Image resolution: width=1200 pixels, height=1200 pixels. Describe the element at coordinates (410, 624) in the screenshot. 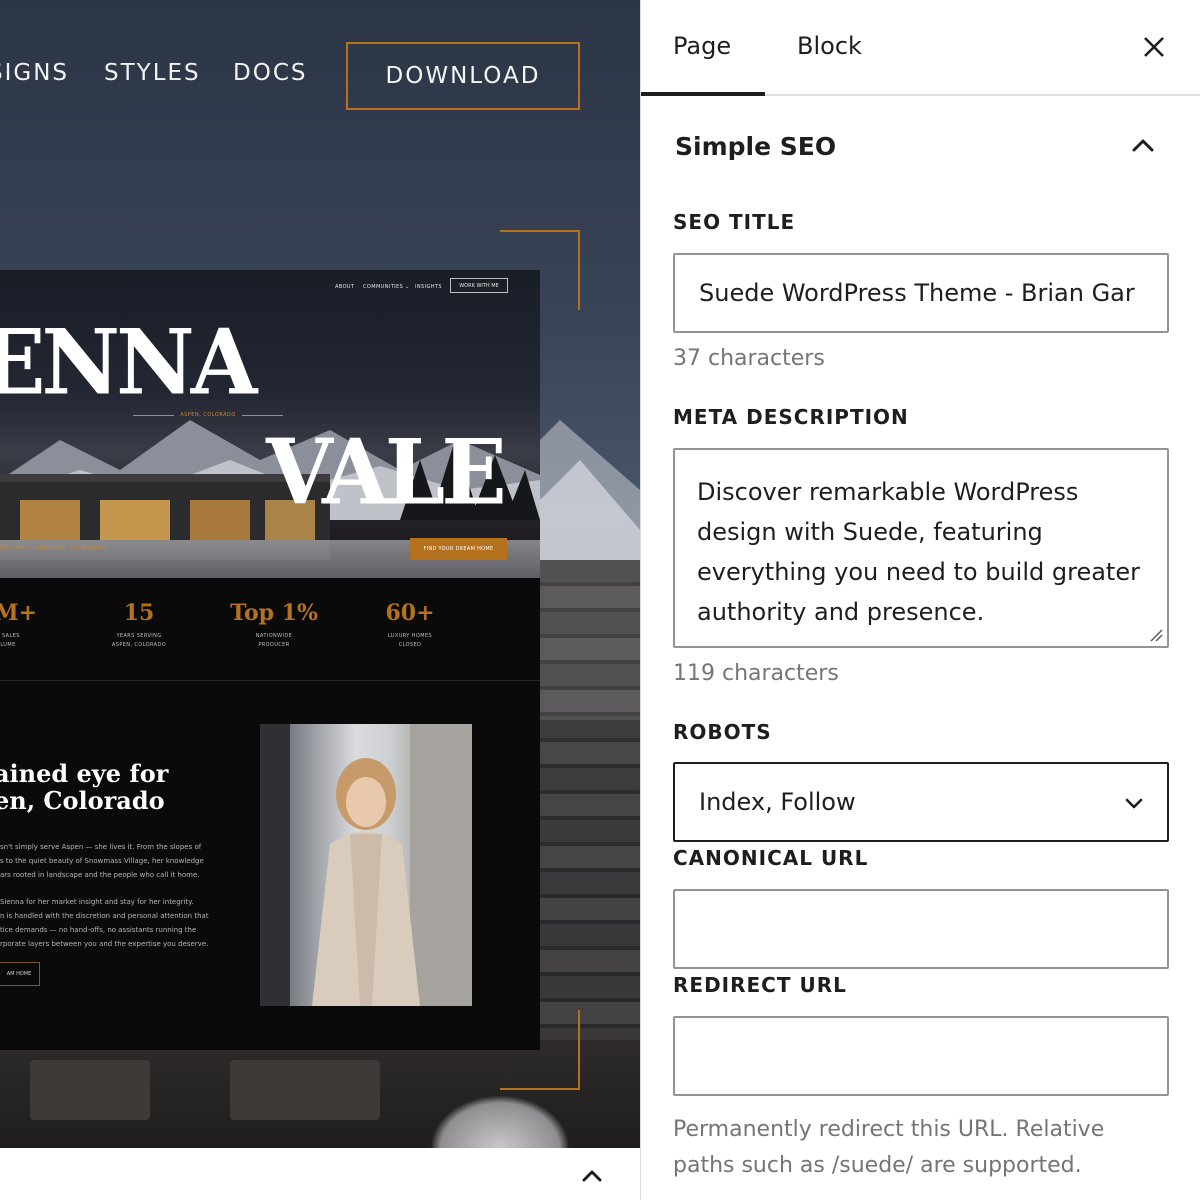

I see `preview-stat: 60+ LUXURY HOMES CLOSED` at that location.